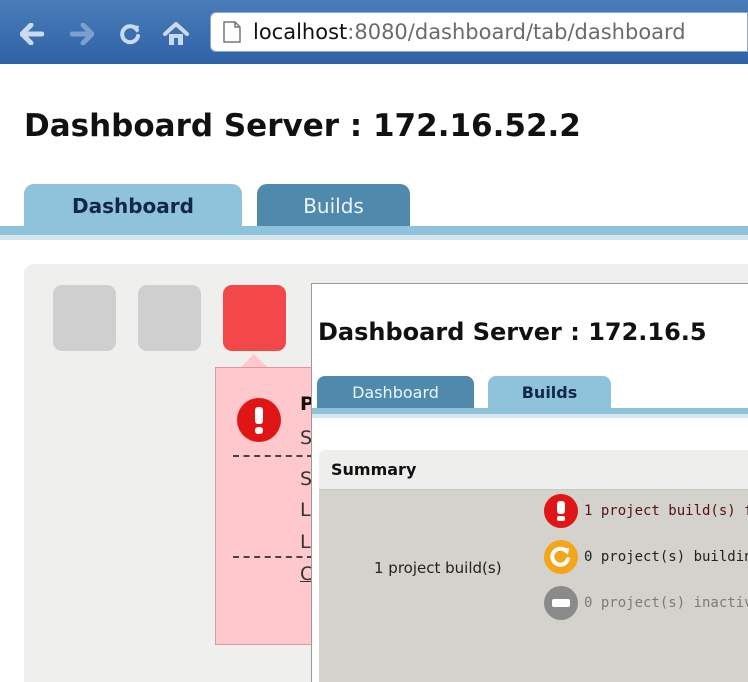 Image resolution: width=748 pixels, height=682 pixels. Describe the element at coordinates (516, 32) in the screenshot. I see `url-path: :8080/dashboard/tab/dashboard` at that location.